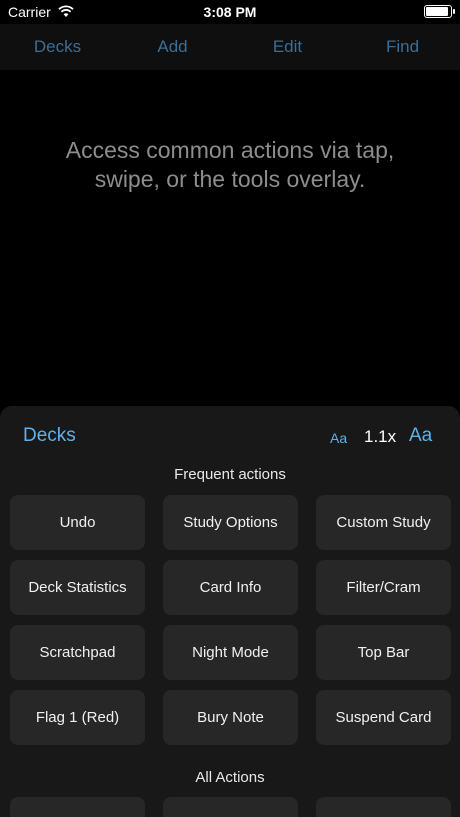 This screenshot has height=817, width=460. Describe the element at coordinates (383, 522) in the screenshot. I see `custom-study-button: Custom Study` at that location.